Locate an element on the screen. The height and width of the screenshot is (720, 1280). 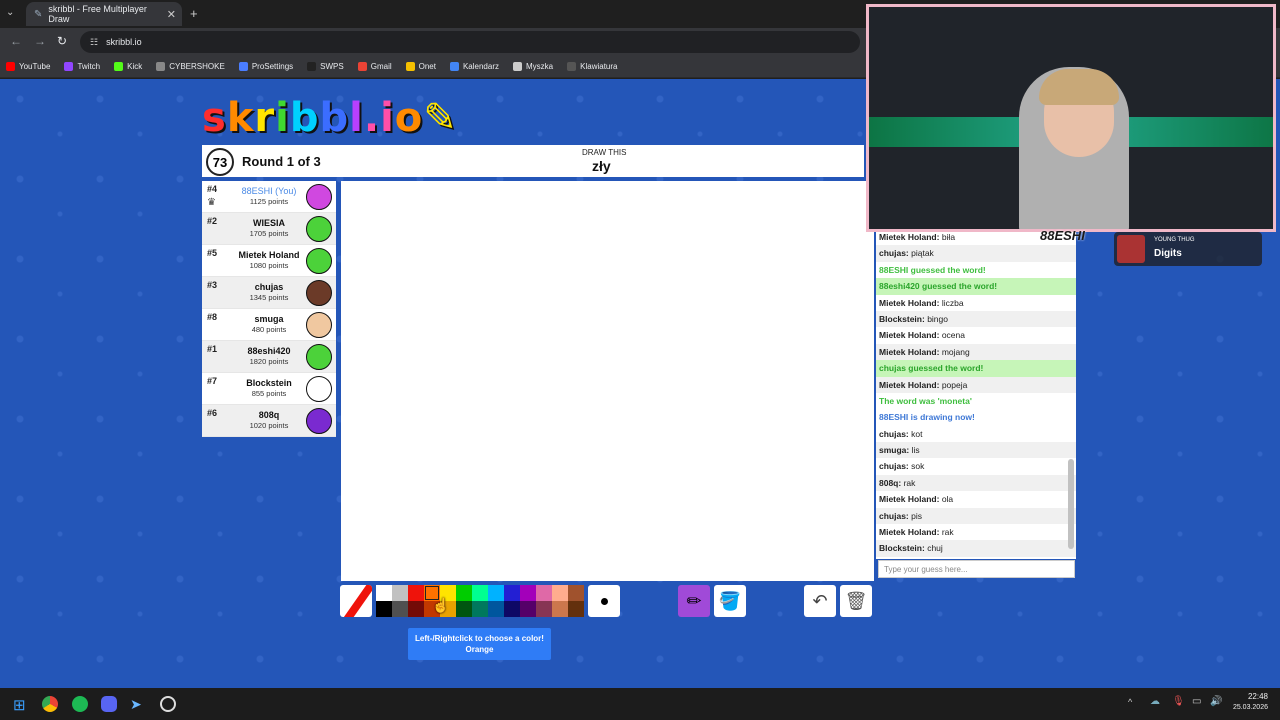
player-row: #6 808q 1020 points is located at coordinates (269, 421).